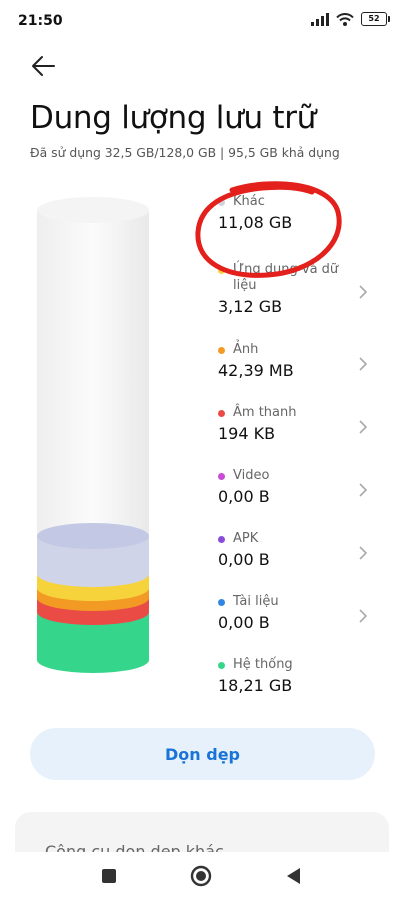  I want to click on navigation-bar, so click(202, 876).